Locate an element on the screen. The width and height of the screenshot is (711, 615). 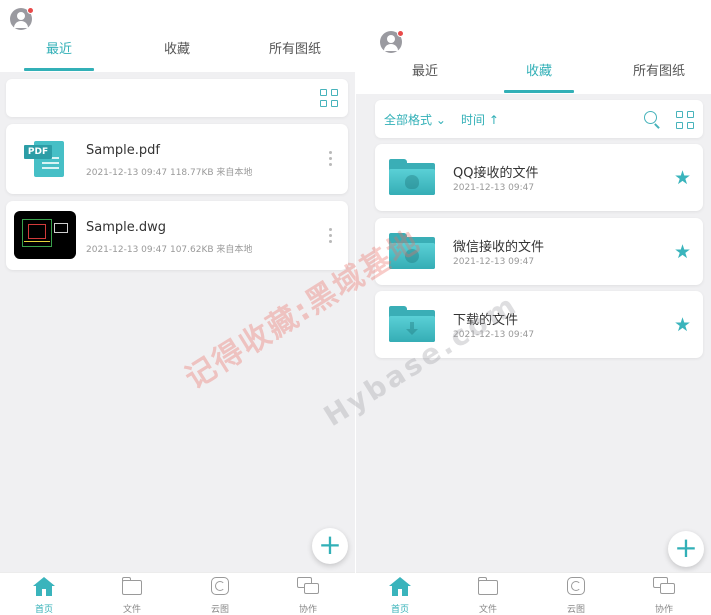
qq-folder-icon is located at coordinates (412, 178).